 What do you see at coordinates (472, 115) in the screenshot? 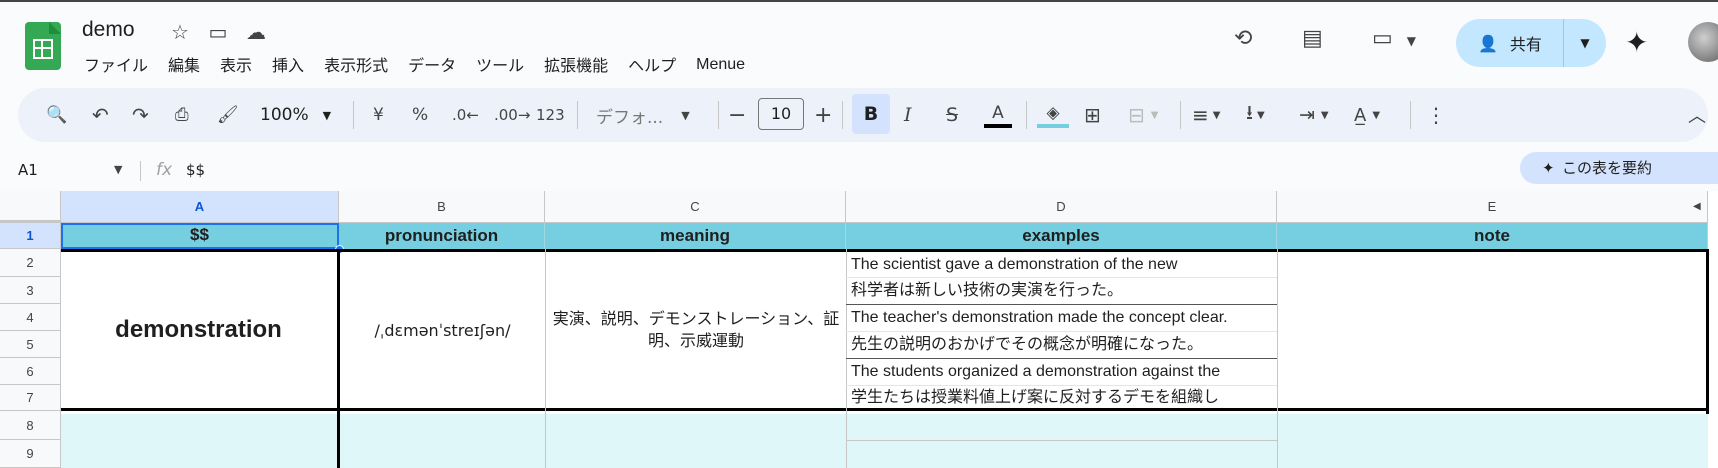
I see `arrow-left-icon: ←` at bounding box center [472, 115].